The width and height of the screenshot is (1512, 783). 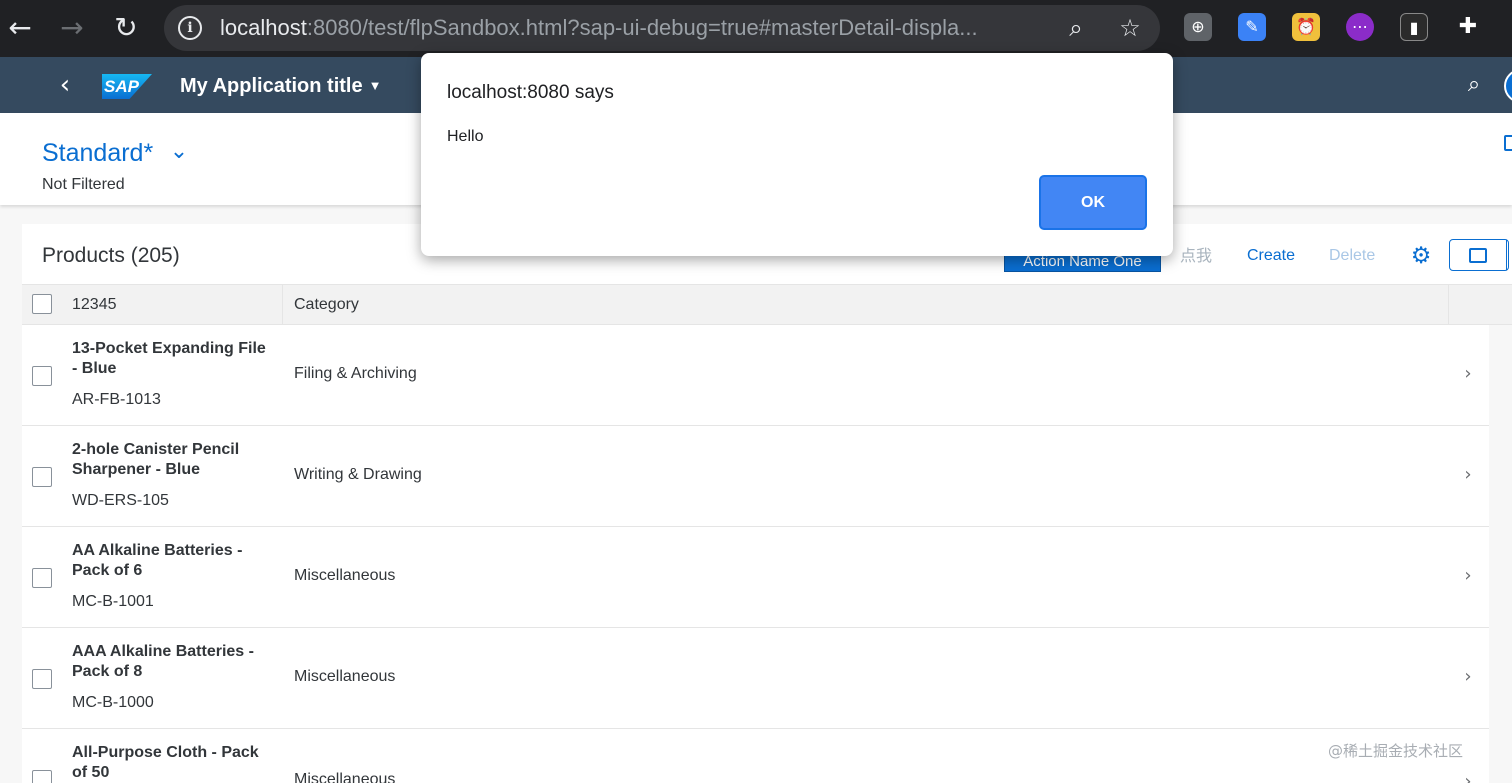 I want to click on header-toggle-icon, so click(x=1508, y=143).